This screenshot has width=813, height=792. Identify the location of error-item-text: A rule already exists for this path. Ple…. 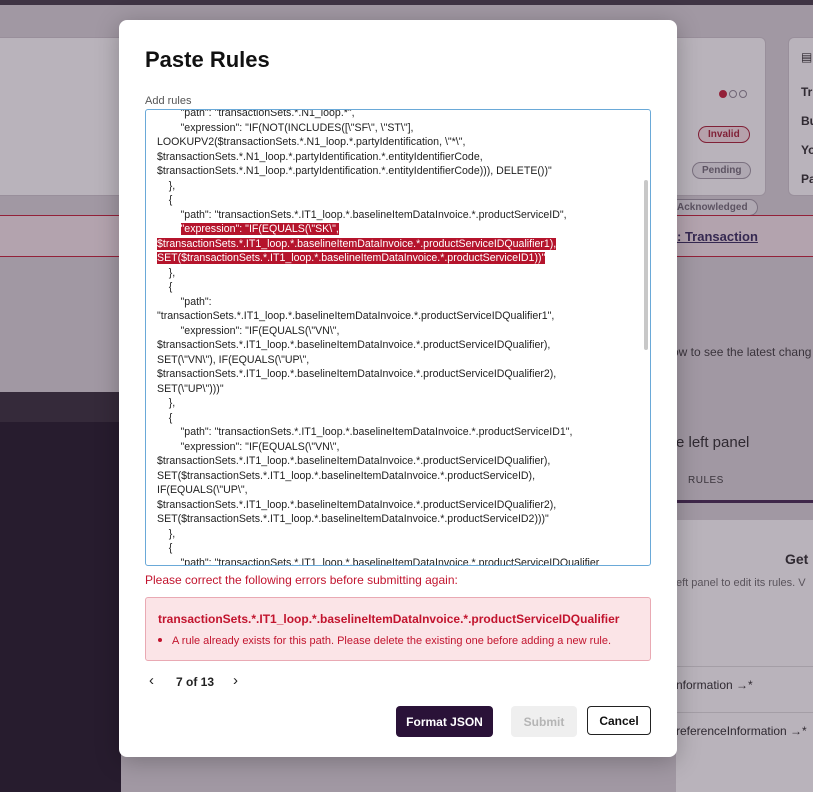
(392, 641).